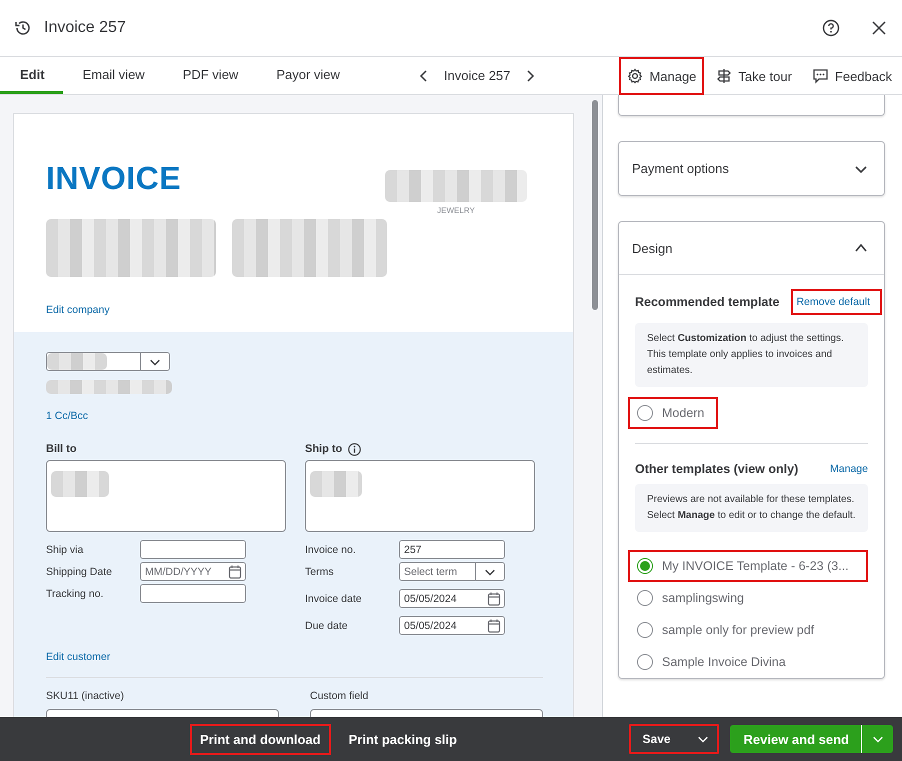  Describe the element at coordinates (62, 449) in the screenshot. I see `bill-to-label: Bill to` at that location.